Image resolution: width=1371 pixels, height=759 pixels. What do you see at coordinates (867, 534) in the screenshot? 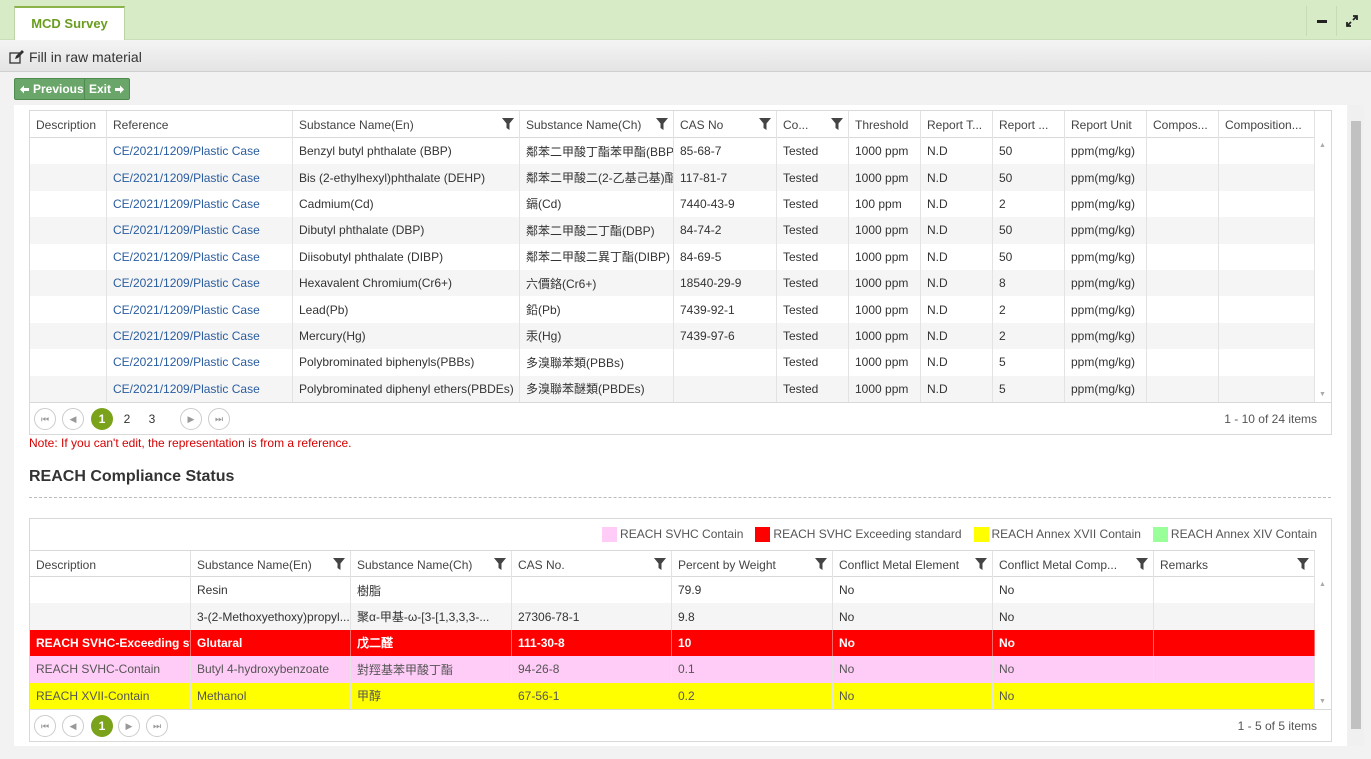
I see `legend-label: REACH SVHC Exceeding standard` at bounding box center [867, 534].